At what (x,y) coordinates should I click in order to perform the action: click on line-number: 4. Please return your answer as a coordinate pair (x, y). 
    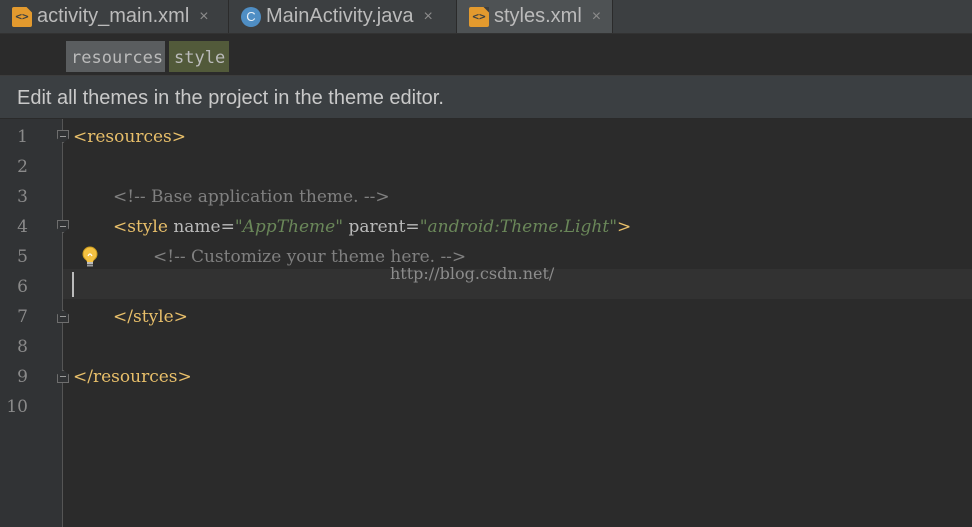
    Looking at the image, I should click on (22, 227).